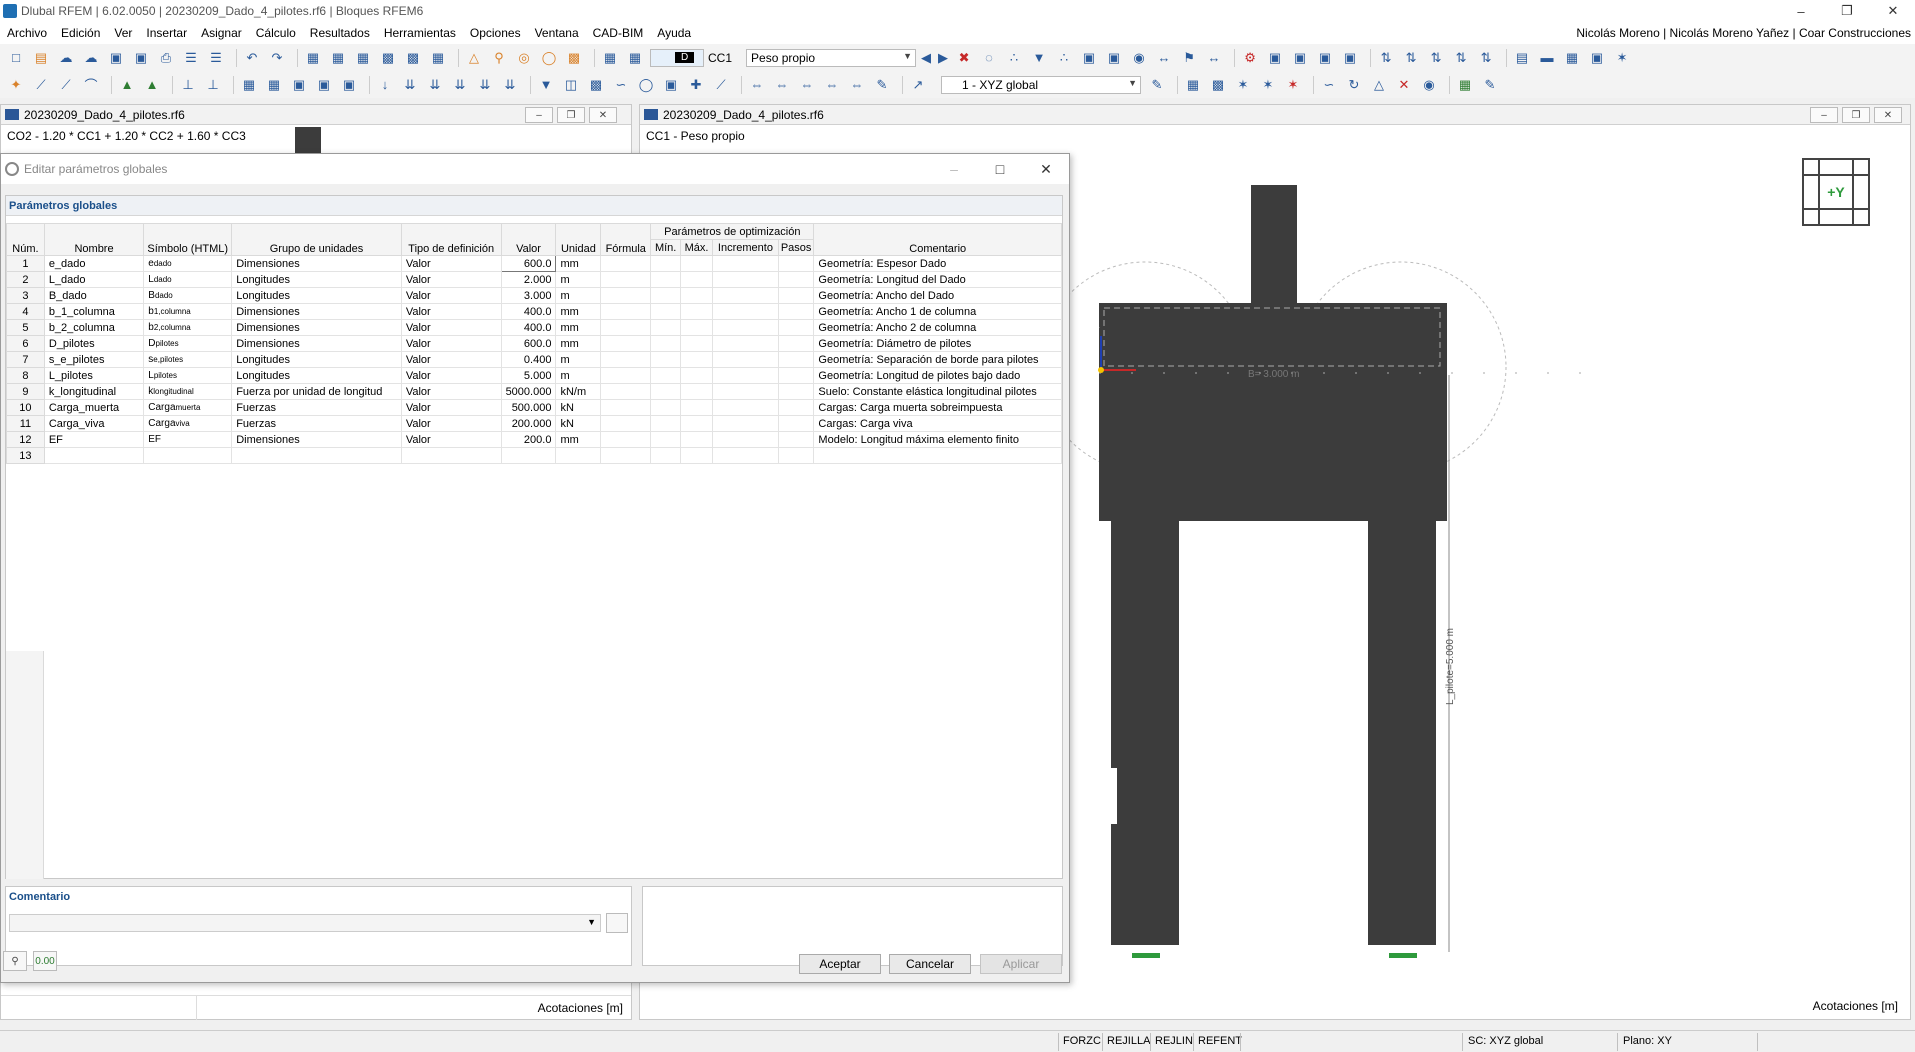 Image resolution: width=1915 pixels, height=1052 pixels. I want to click on cell-value: 200.000, so click(528, 423).